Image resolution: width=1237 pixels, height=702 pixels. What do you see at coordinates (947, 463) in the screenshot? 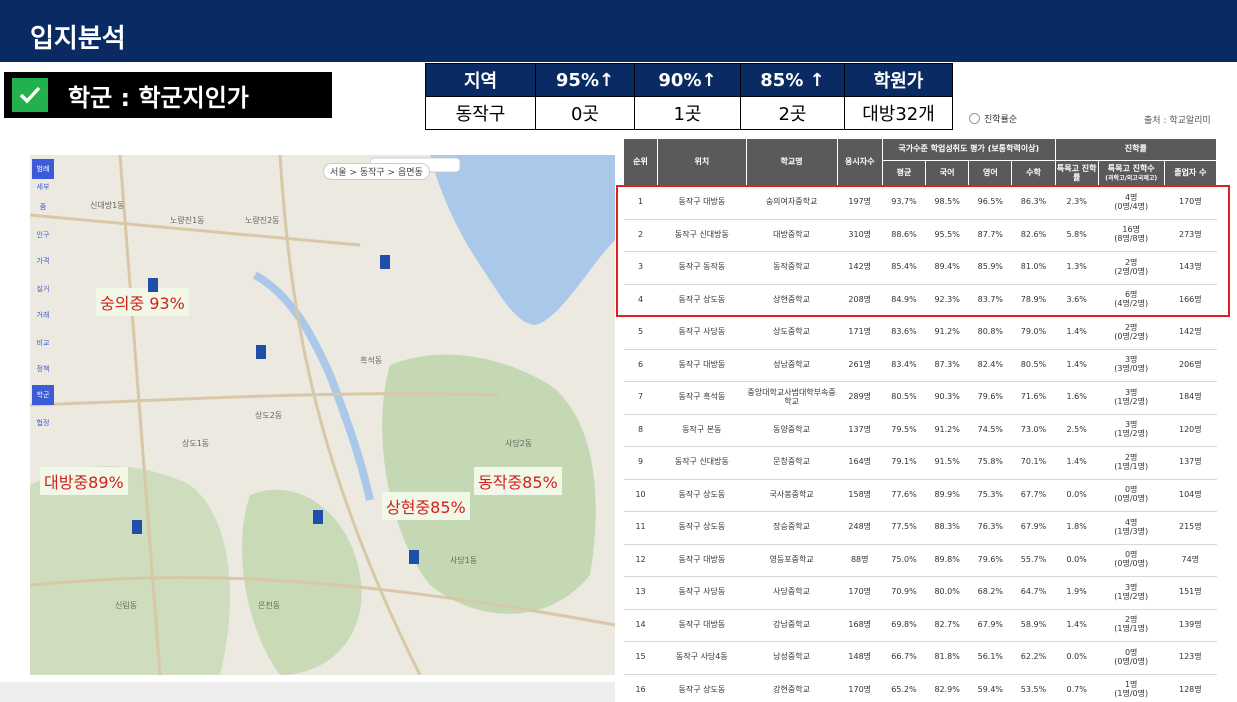
I see `table-cell: 91.5%` at bounding box center [947, 463].